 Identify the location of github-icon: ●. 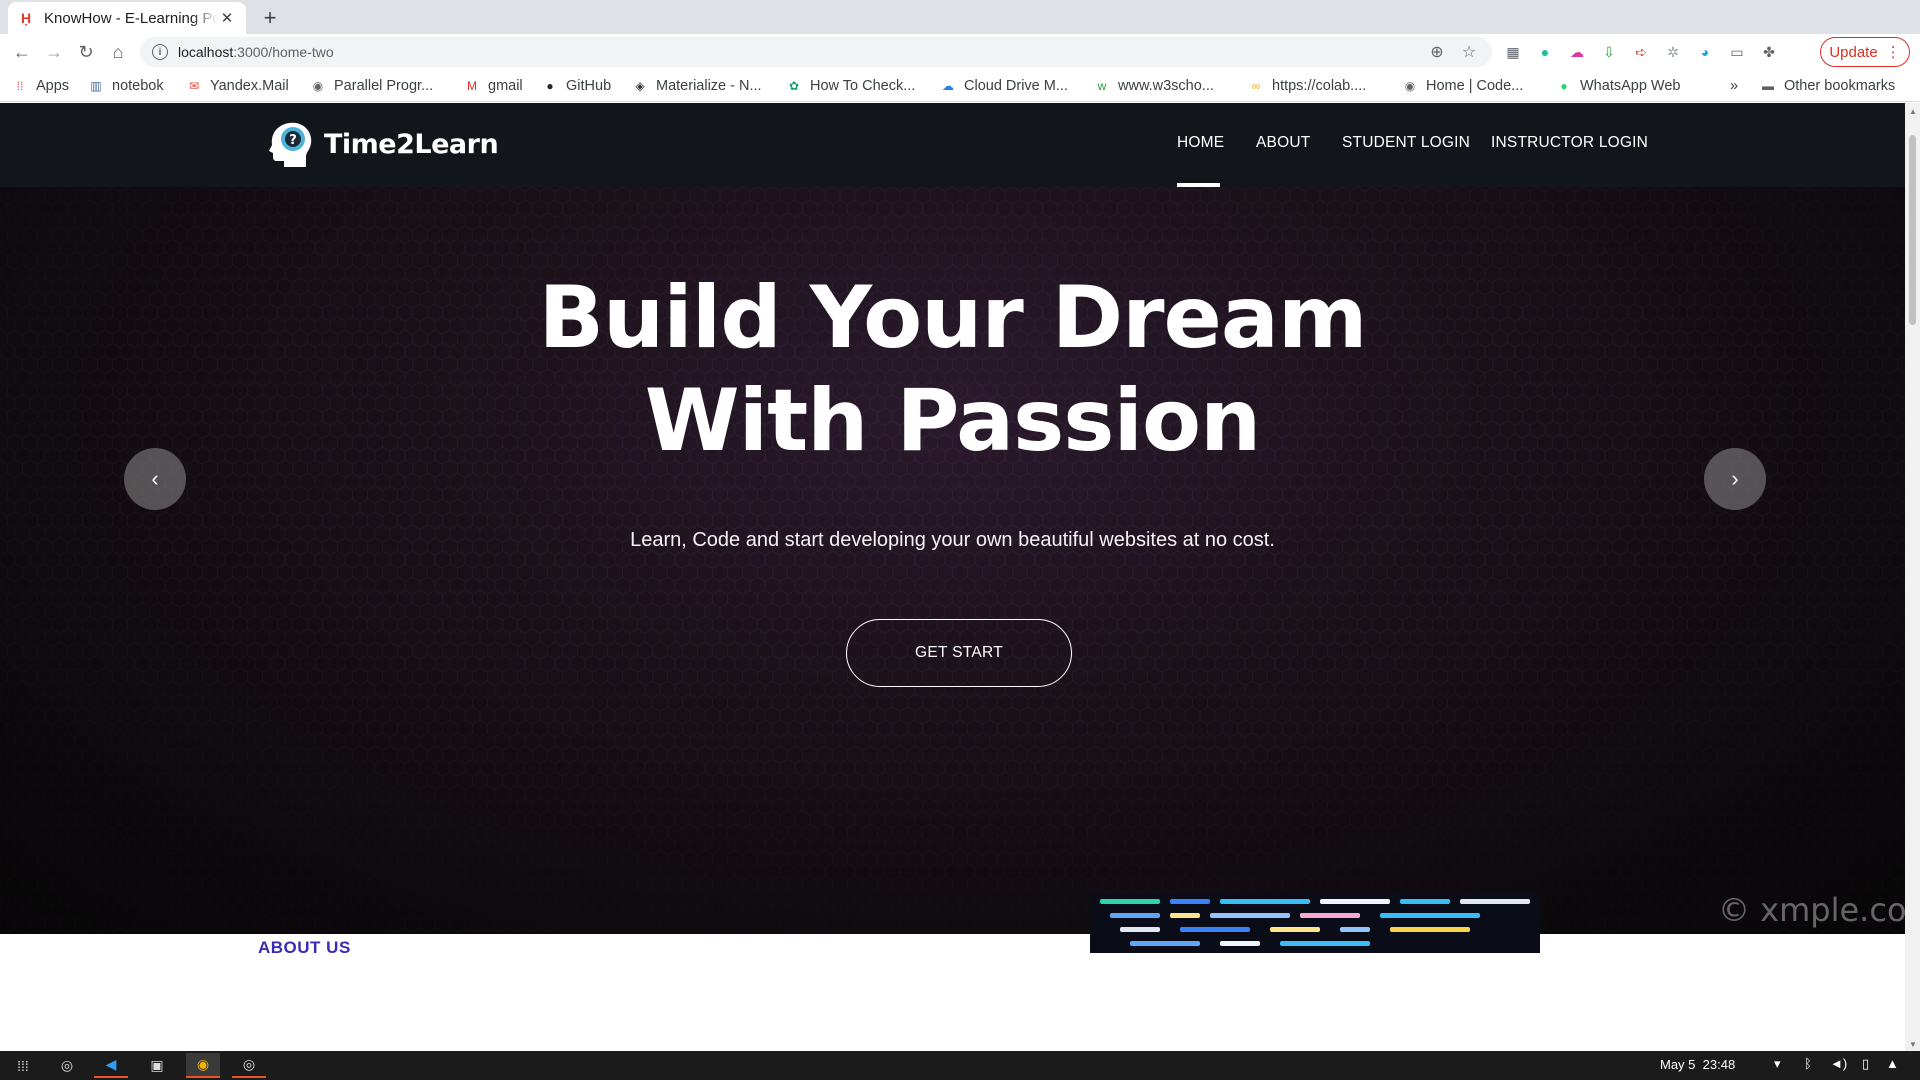
(550, 86).